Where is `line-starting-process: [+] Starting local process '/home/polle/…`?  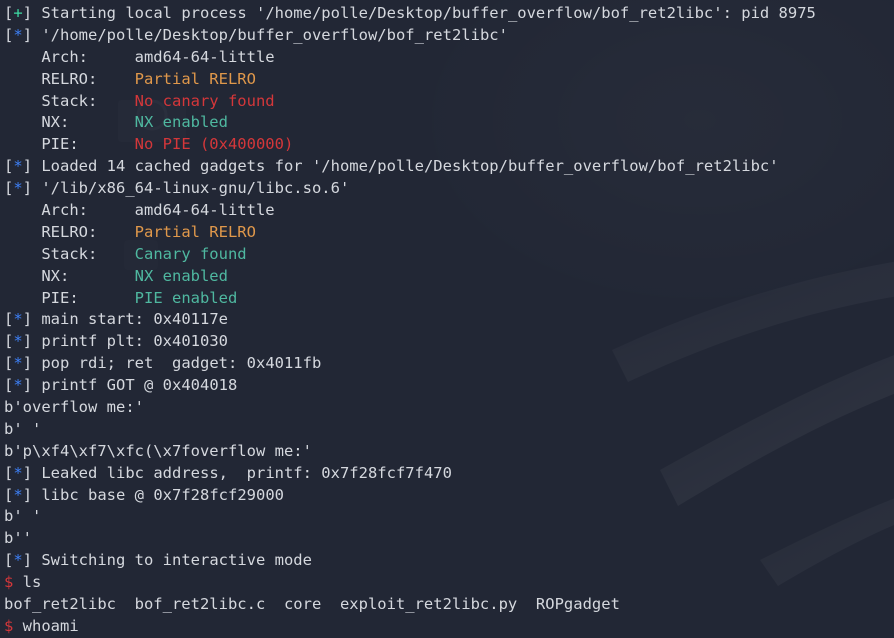
line-starting-process: [+] Starting local process '/home/polle/… is located at coordinates (449, 14).